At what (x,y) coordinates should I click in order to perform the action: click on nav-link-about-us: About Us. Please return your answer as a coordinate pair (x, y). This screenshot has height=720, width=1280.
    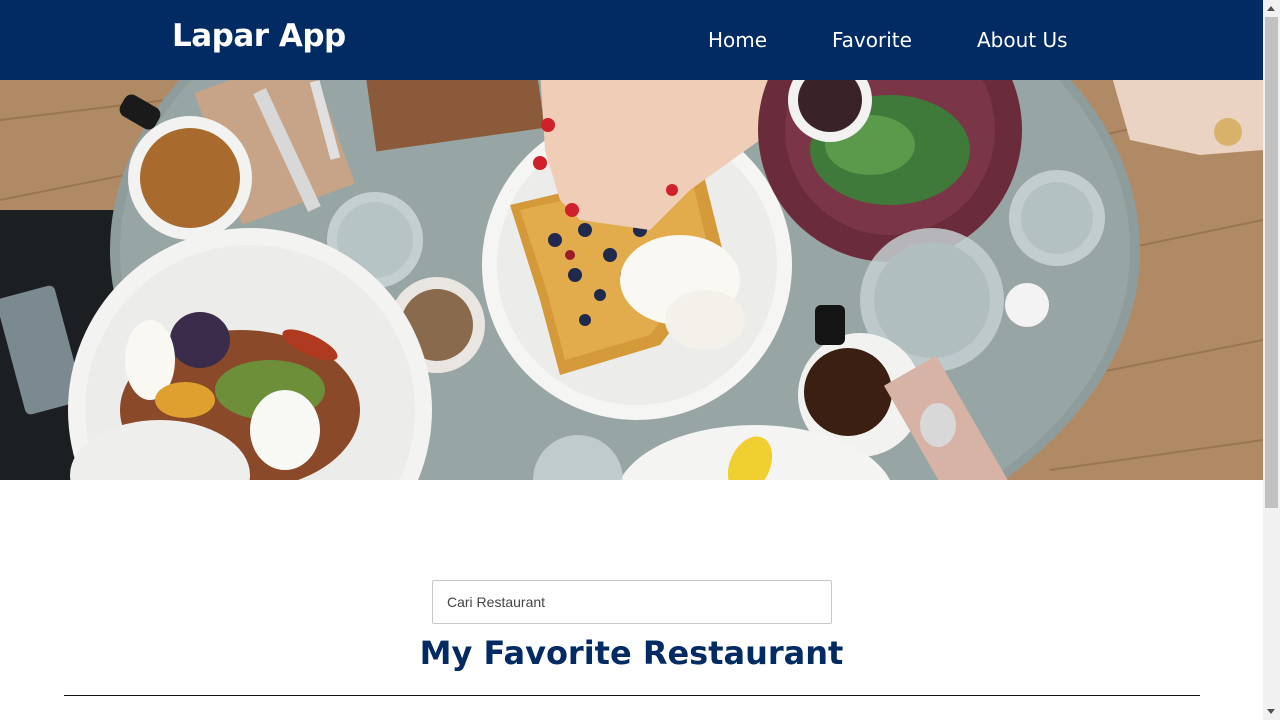
    Looking at the image, I should click on (1022, 40).